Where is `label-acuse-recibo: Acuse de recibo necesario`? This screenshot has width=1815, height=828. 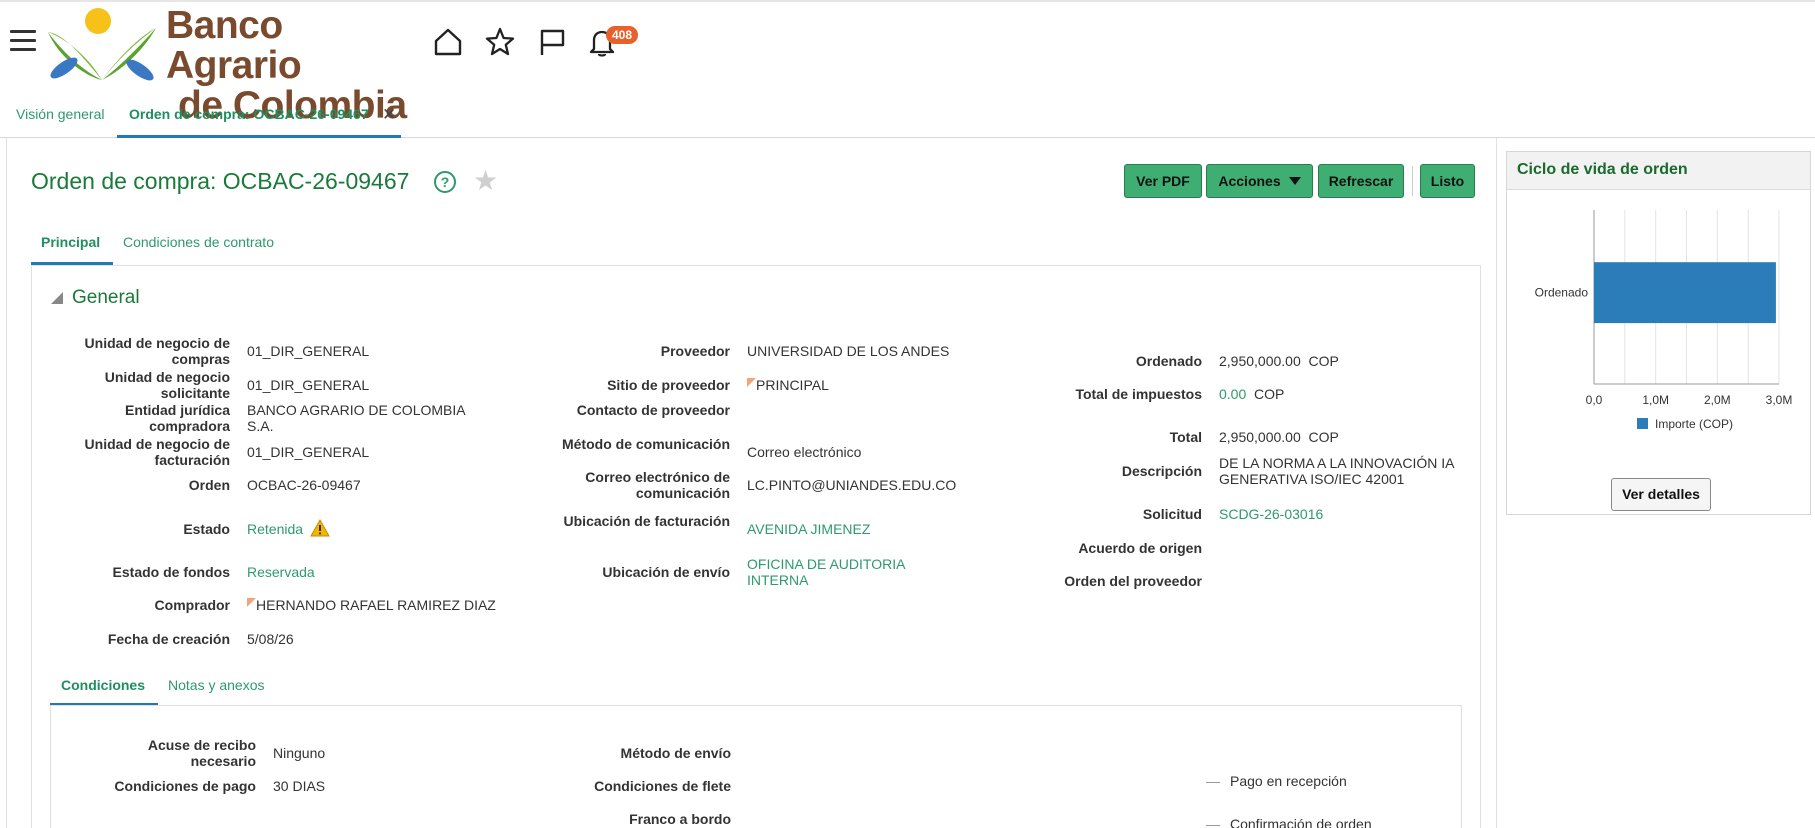
label-acuse-recibo: Acuse de recibo necesario is located at coordinates (201, 753).